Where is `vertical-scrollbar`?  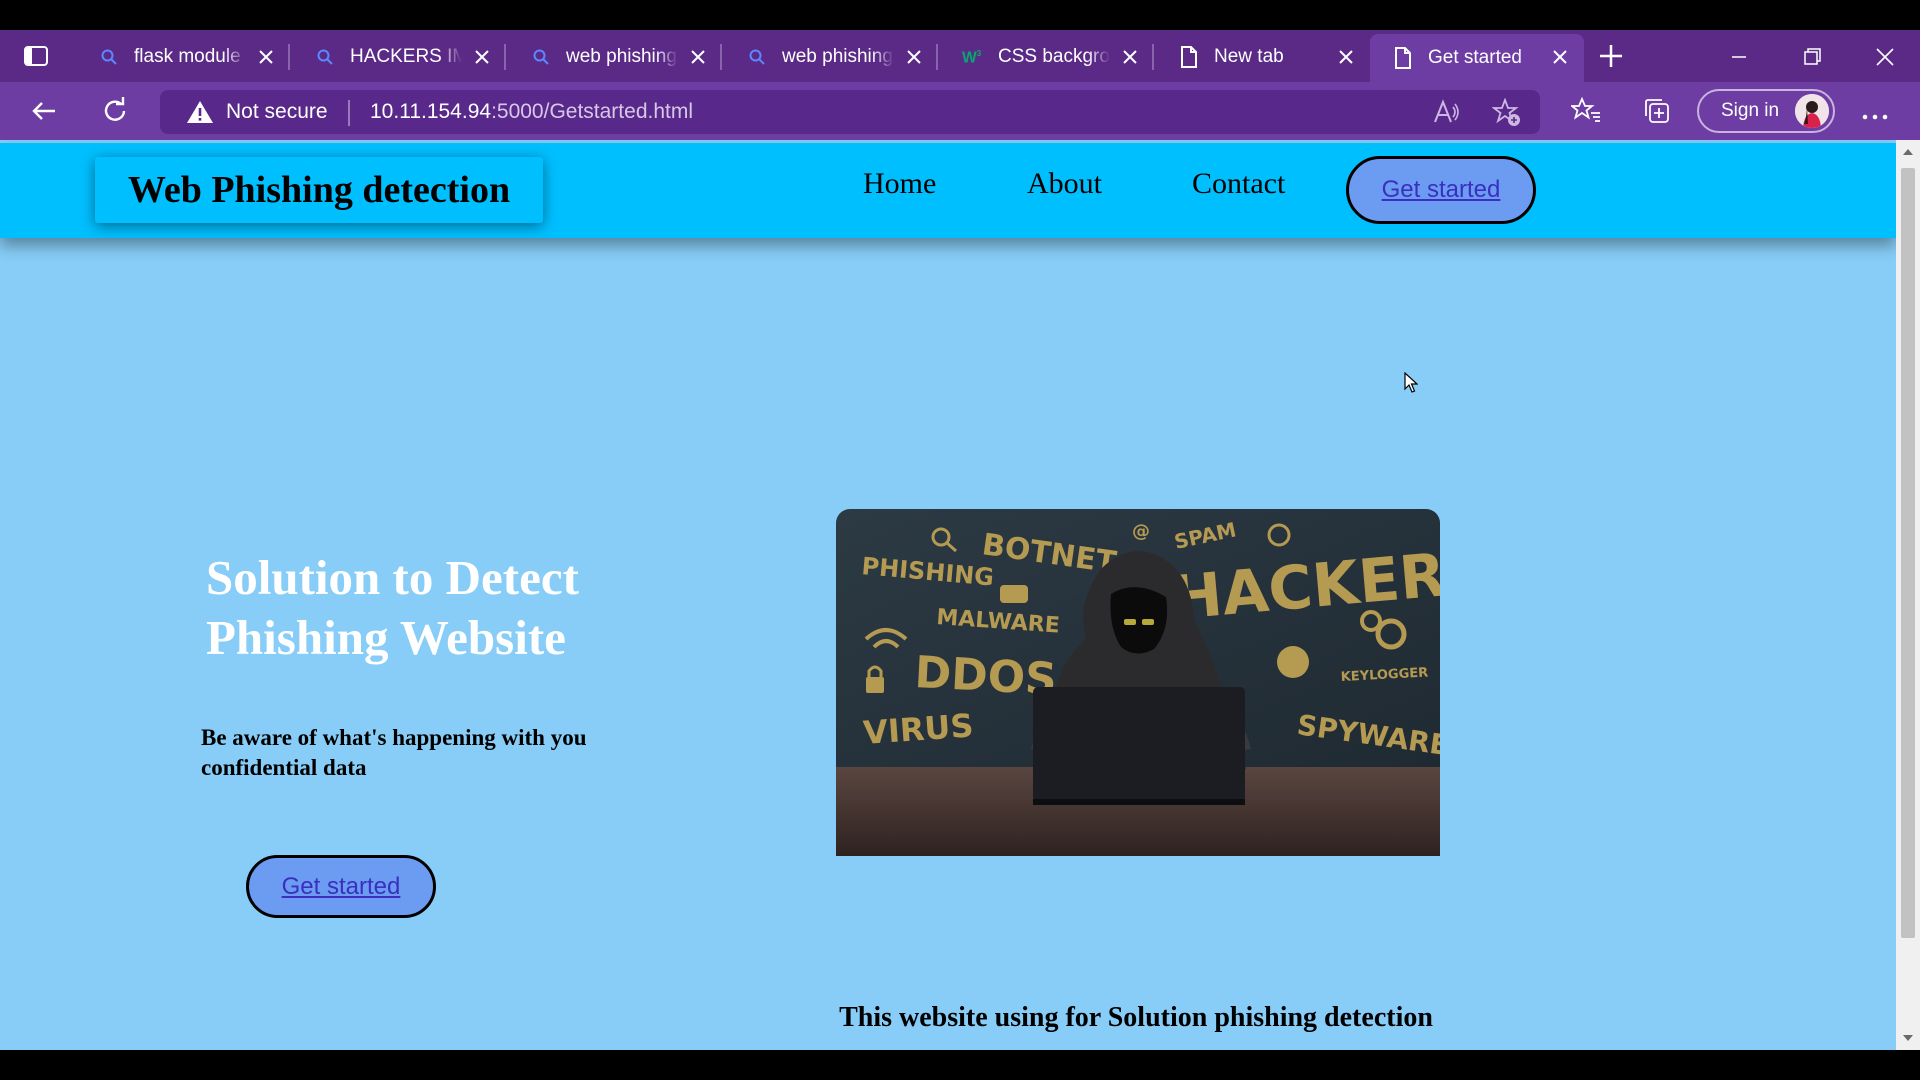
vertical-scrollbar is located at coordinates (1908, 595).